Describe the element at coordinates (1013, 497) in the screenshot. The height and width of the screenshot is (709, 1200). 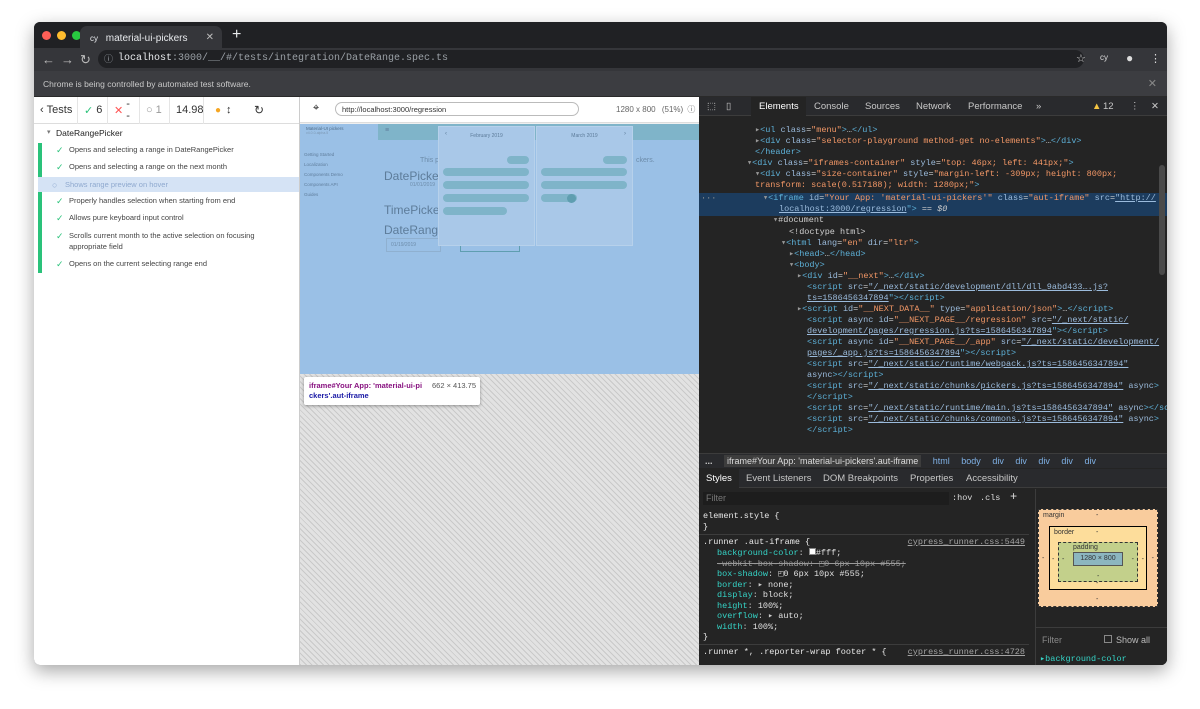
I see `new-rule-icon: +` at that location.